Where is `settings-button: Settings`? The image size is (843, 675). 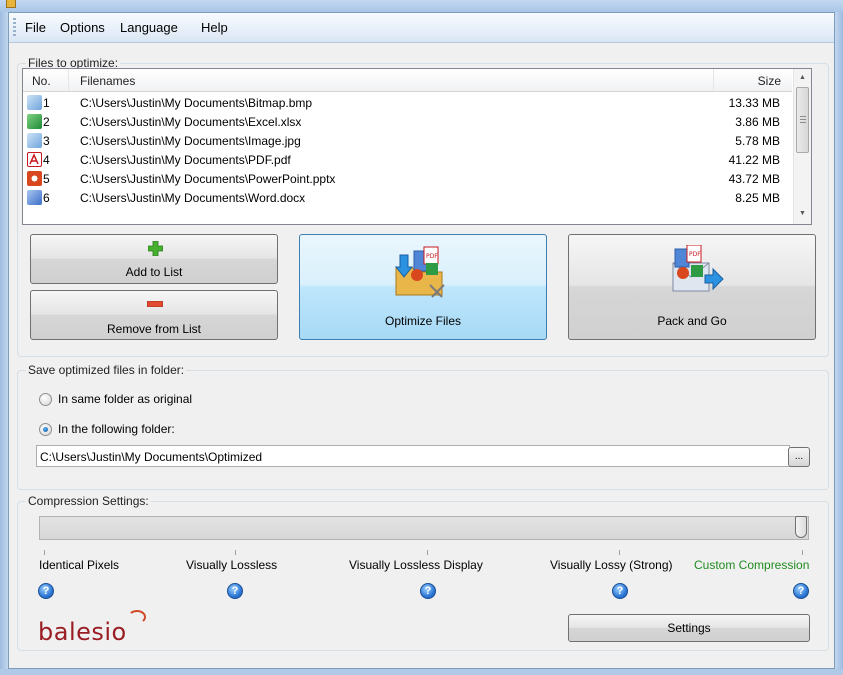 settings-button: Settings is located at coordinates (689, 628).